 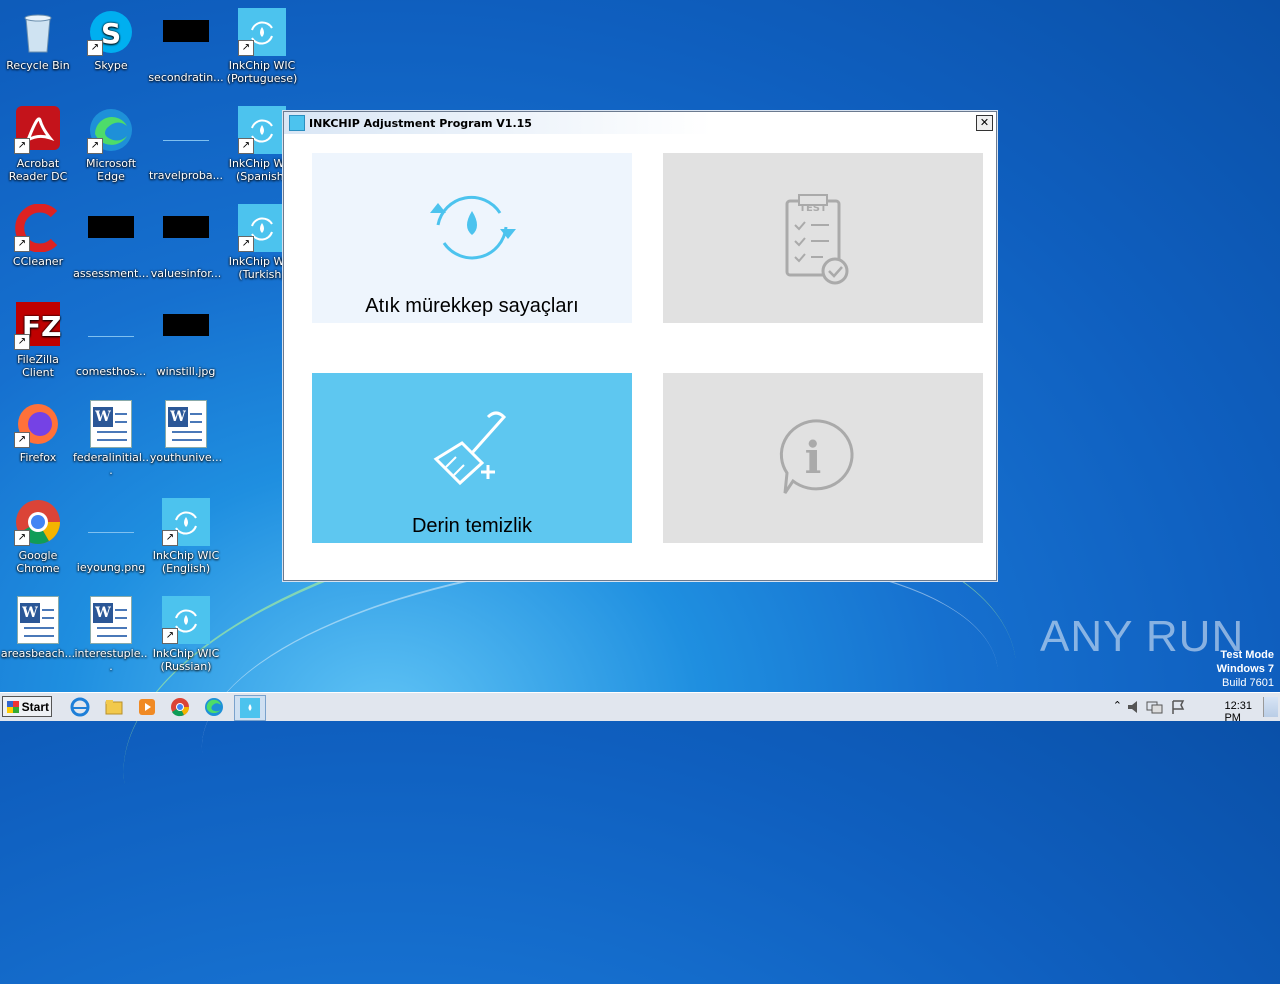 I want to click on start-button: Start, so click(x=27, y=706).